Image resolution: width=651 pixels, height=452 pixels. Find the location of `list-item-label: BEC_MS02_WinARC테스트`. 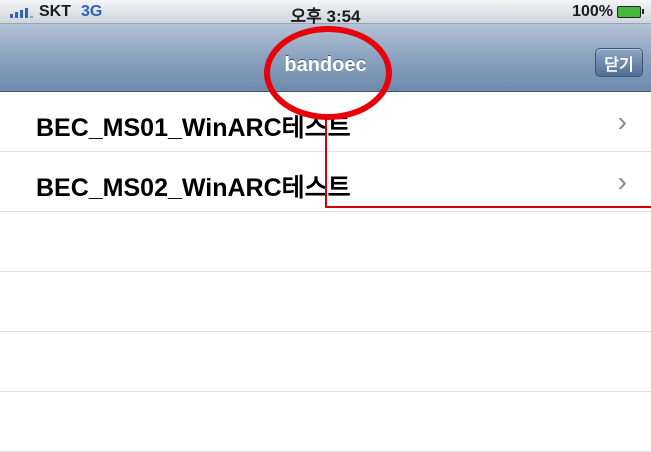

list-item-label: BEC_MS02_WinARC테스트 is located at coordinates (193, 188).